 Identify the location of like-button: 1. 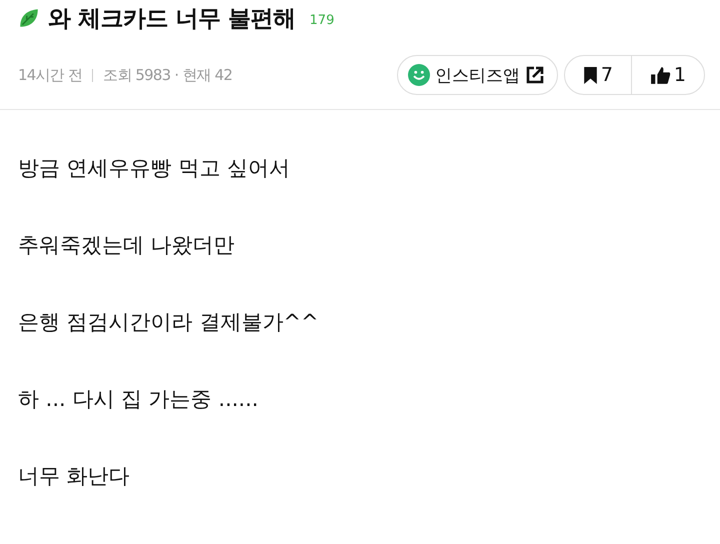
(667, 75).